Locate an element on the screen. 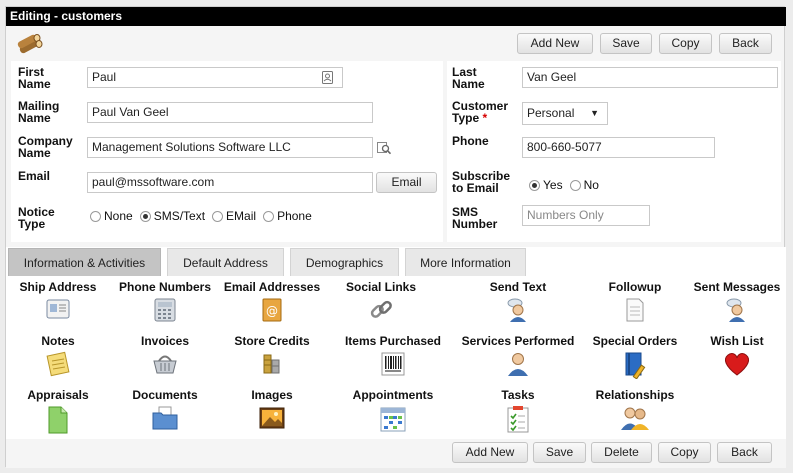 The height and width of the screenshot is (473, 793). activity-images: Images is located at coordinates (272, 409).